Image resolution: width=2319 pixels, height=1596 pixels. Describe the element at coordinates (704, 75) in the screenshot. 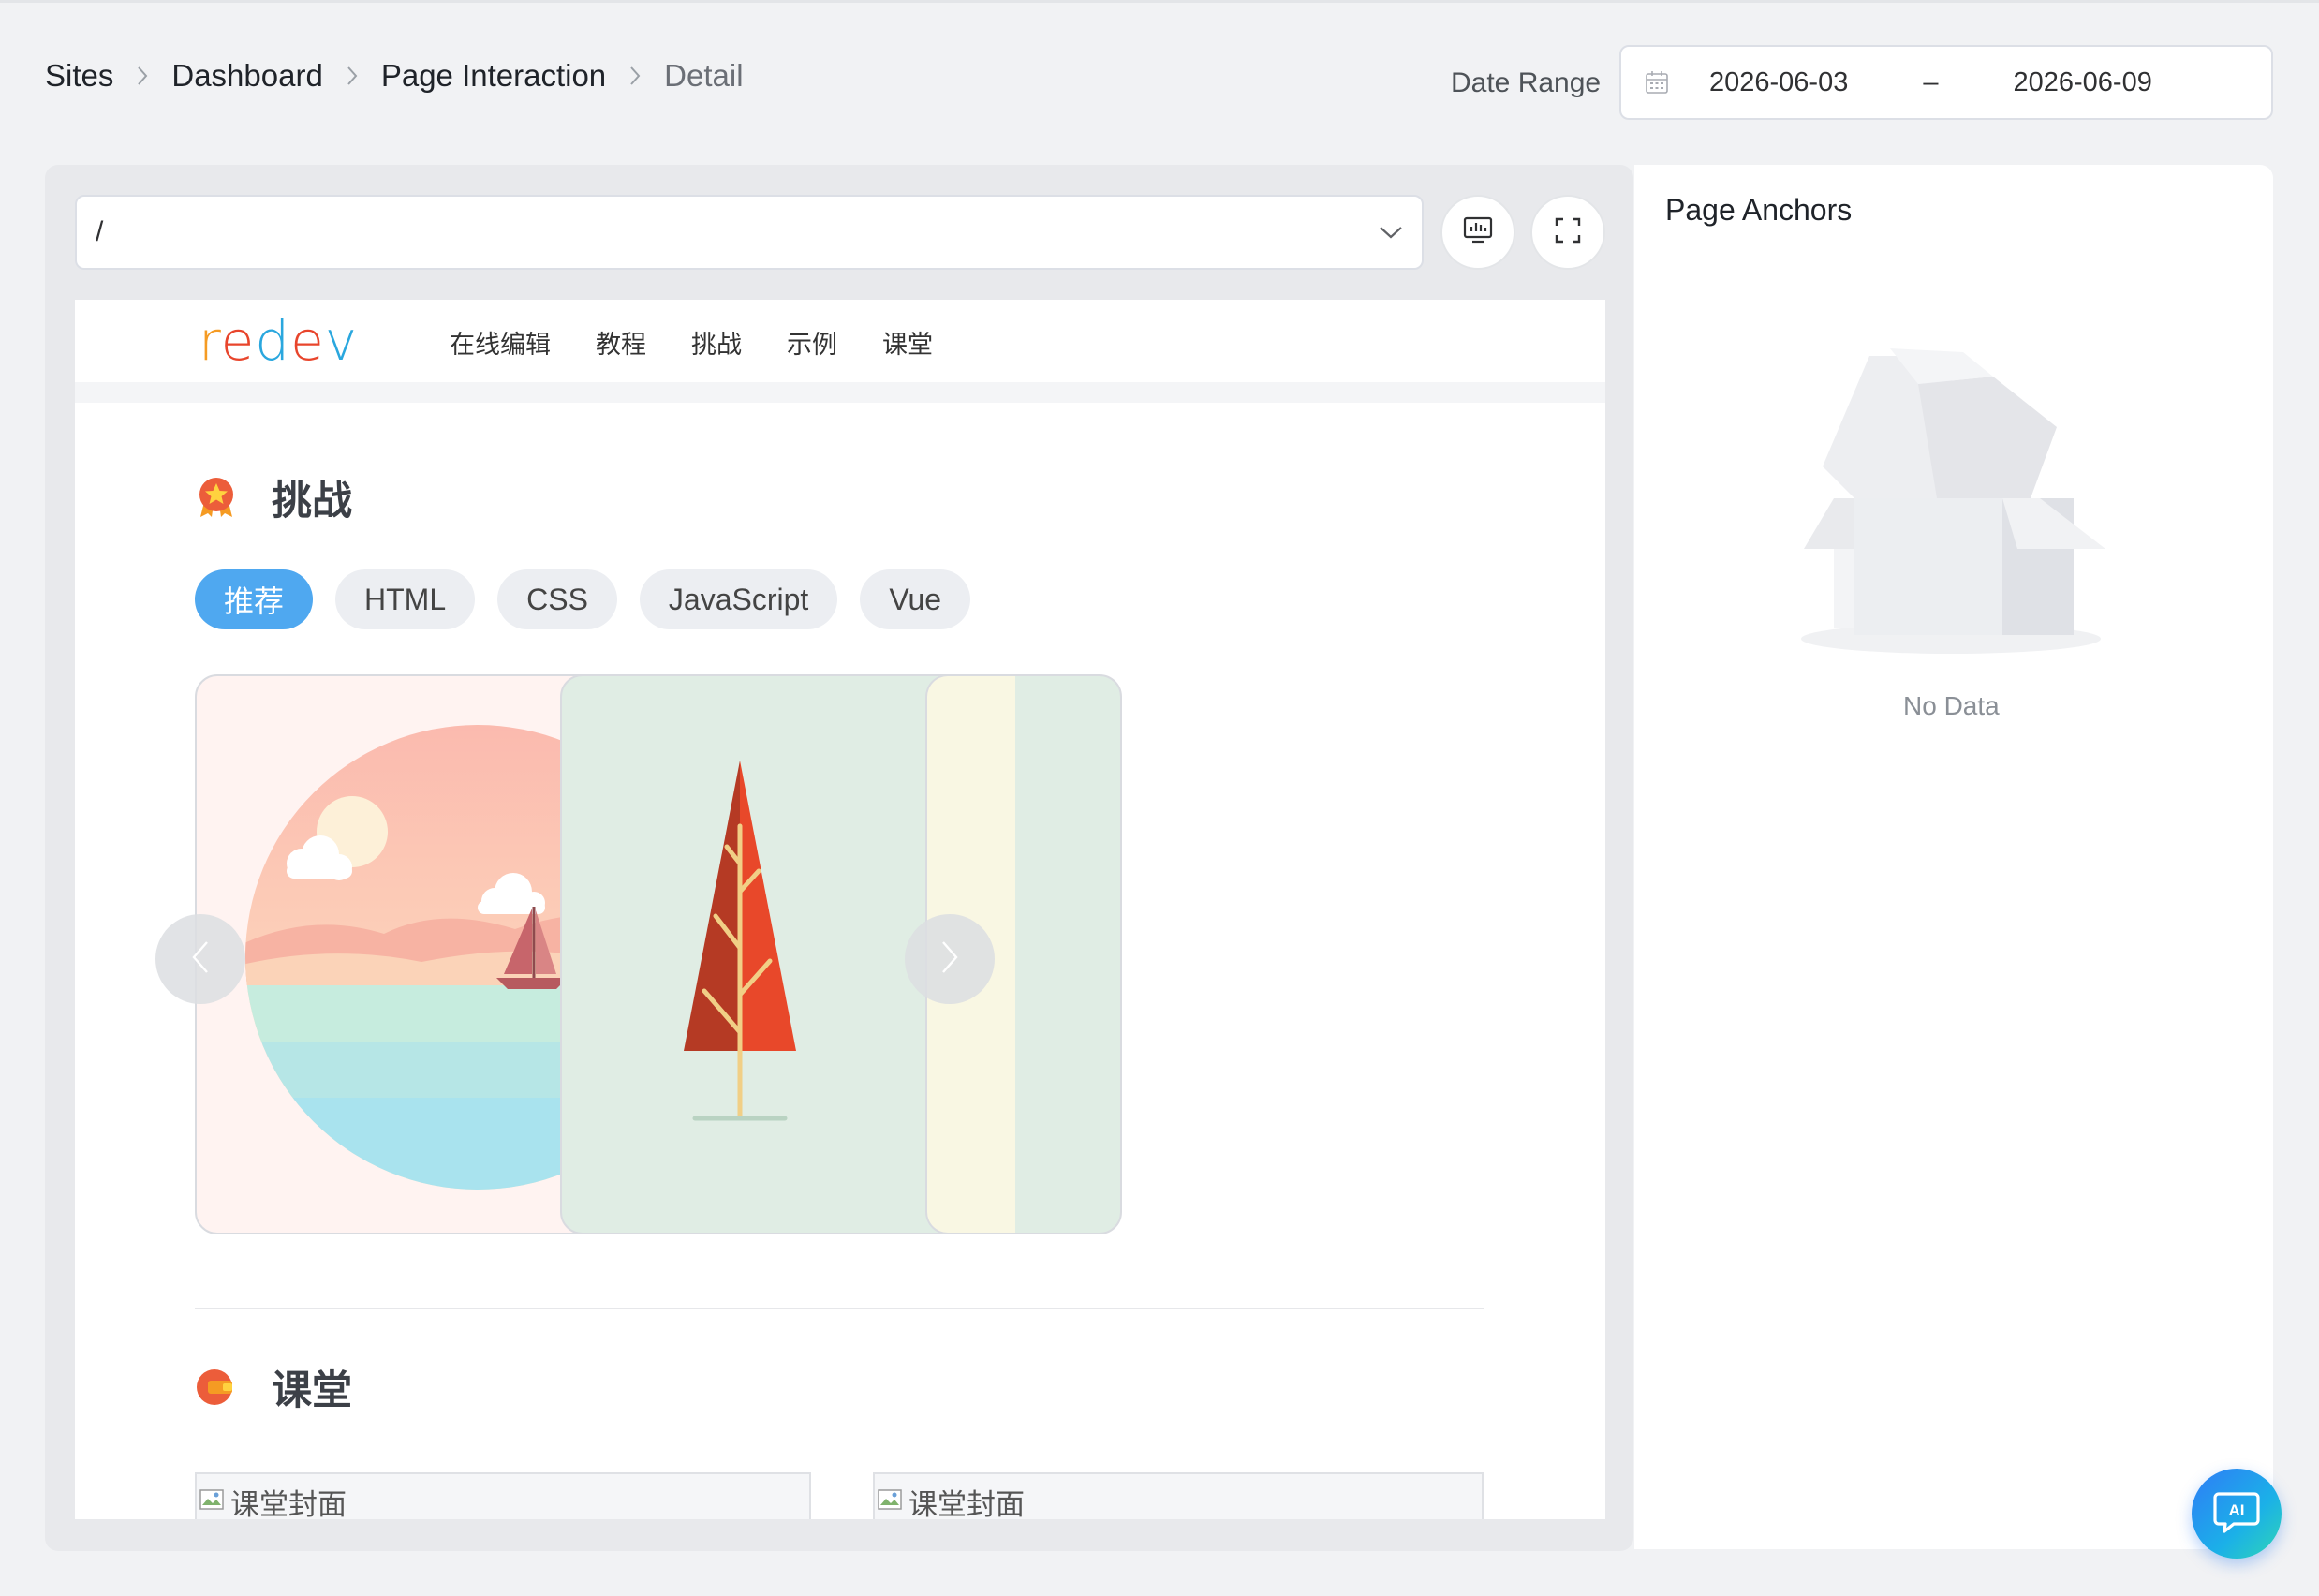

I see `breadcrumb-detail: Detail` at that location.